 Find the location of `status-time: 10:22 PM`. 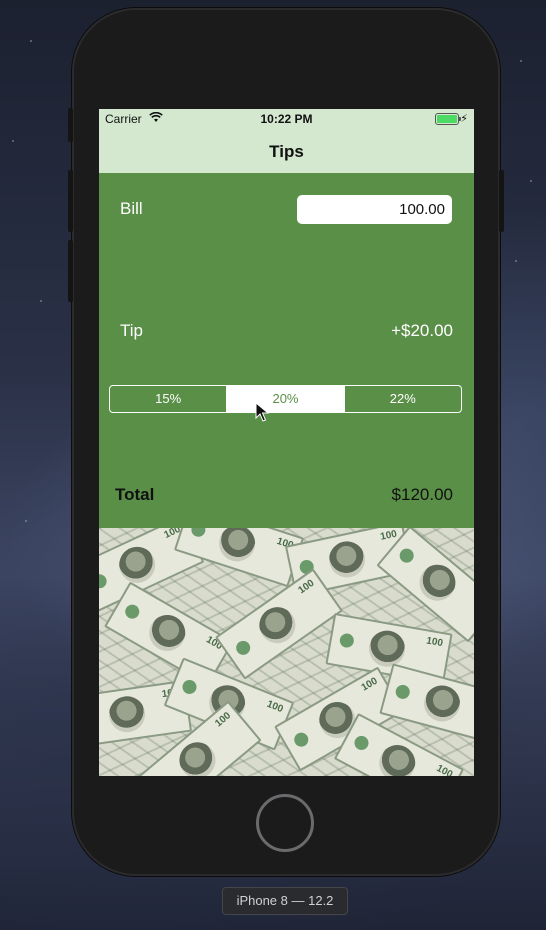

status-time: 10:22 PM is located at coordinates (286, 119).